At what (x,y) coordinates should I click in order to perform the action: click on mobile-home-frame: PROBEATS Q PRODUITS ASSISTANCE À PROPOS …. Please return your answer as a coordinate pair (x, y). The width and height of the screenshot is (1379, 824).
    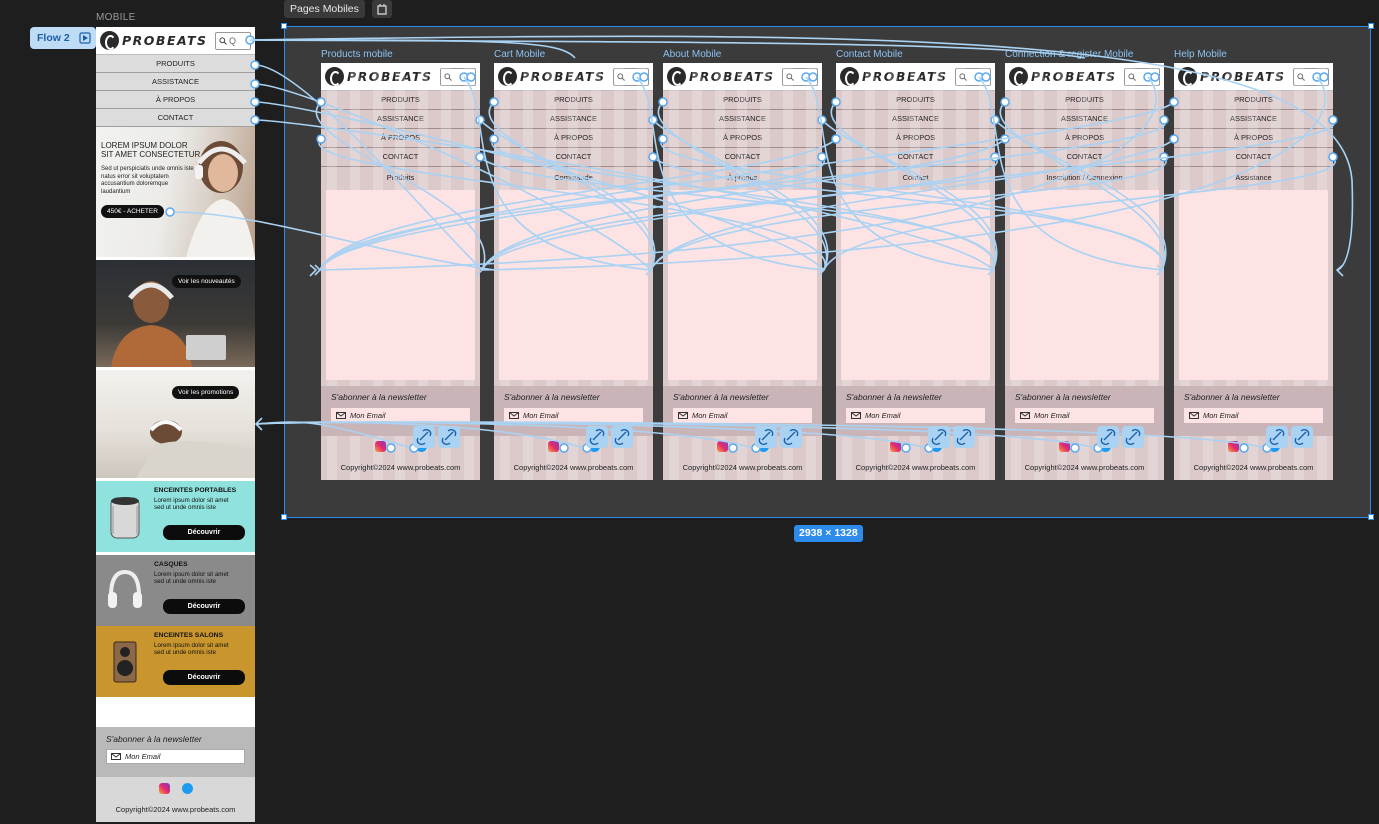
    Looking at the image, I should click on (175, 424).